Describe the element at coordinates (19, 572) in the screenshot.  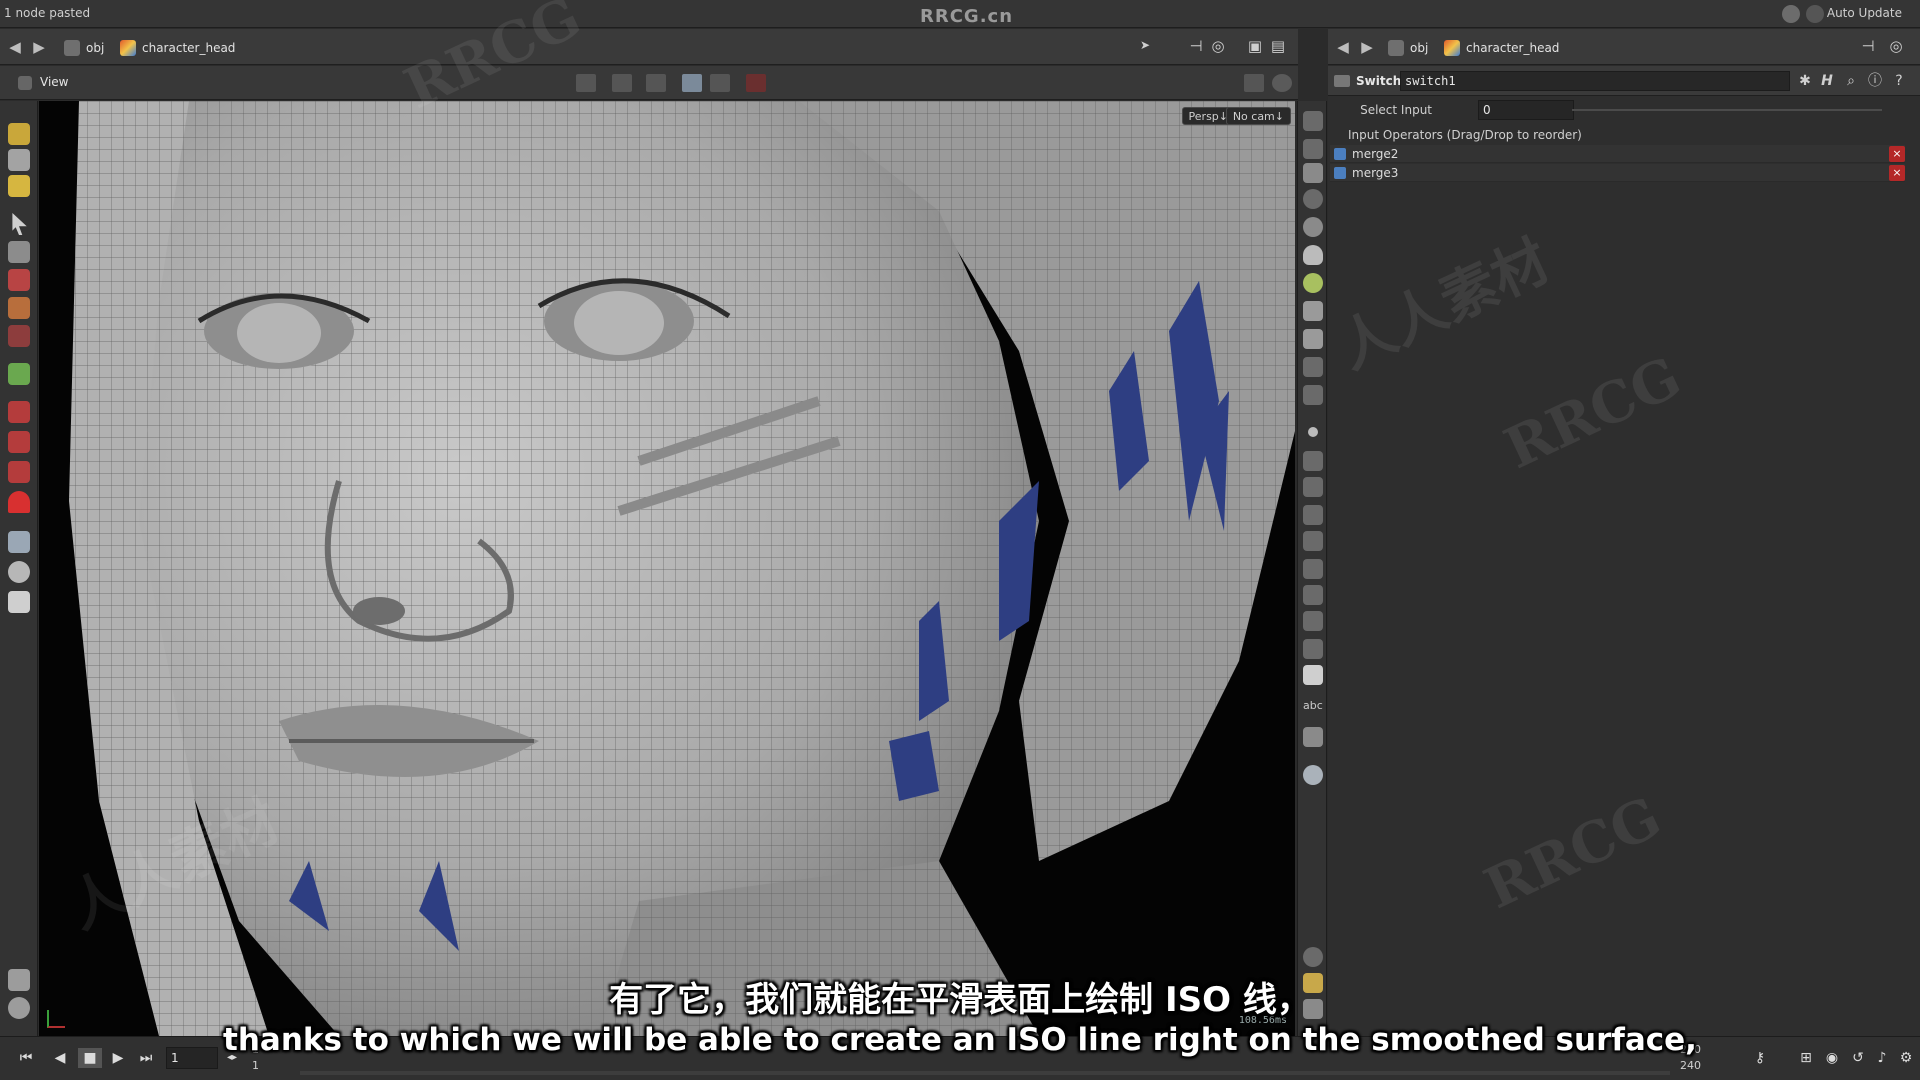
I see `orbit-icon` at that location.